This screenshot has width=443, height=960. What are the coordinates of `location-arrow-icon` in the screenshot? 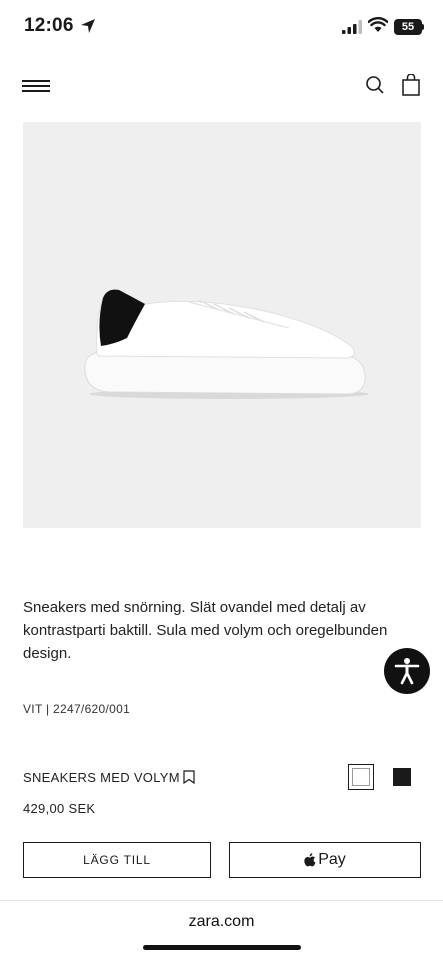 It's located at (88, 26).